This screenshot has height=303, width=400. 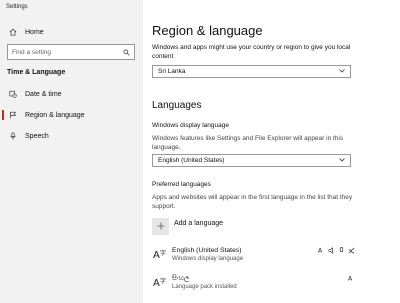 I want to click on country-selected-value: Sri Lanka, so click(x=172, y=71).